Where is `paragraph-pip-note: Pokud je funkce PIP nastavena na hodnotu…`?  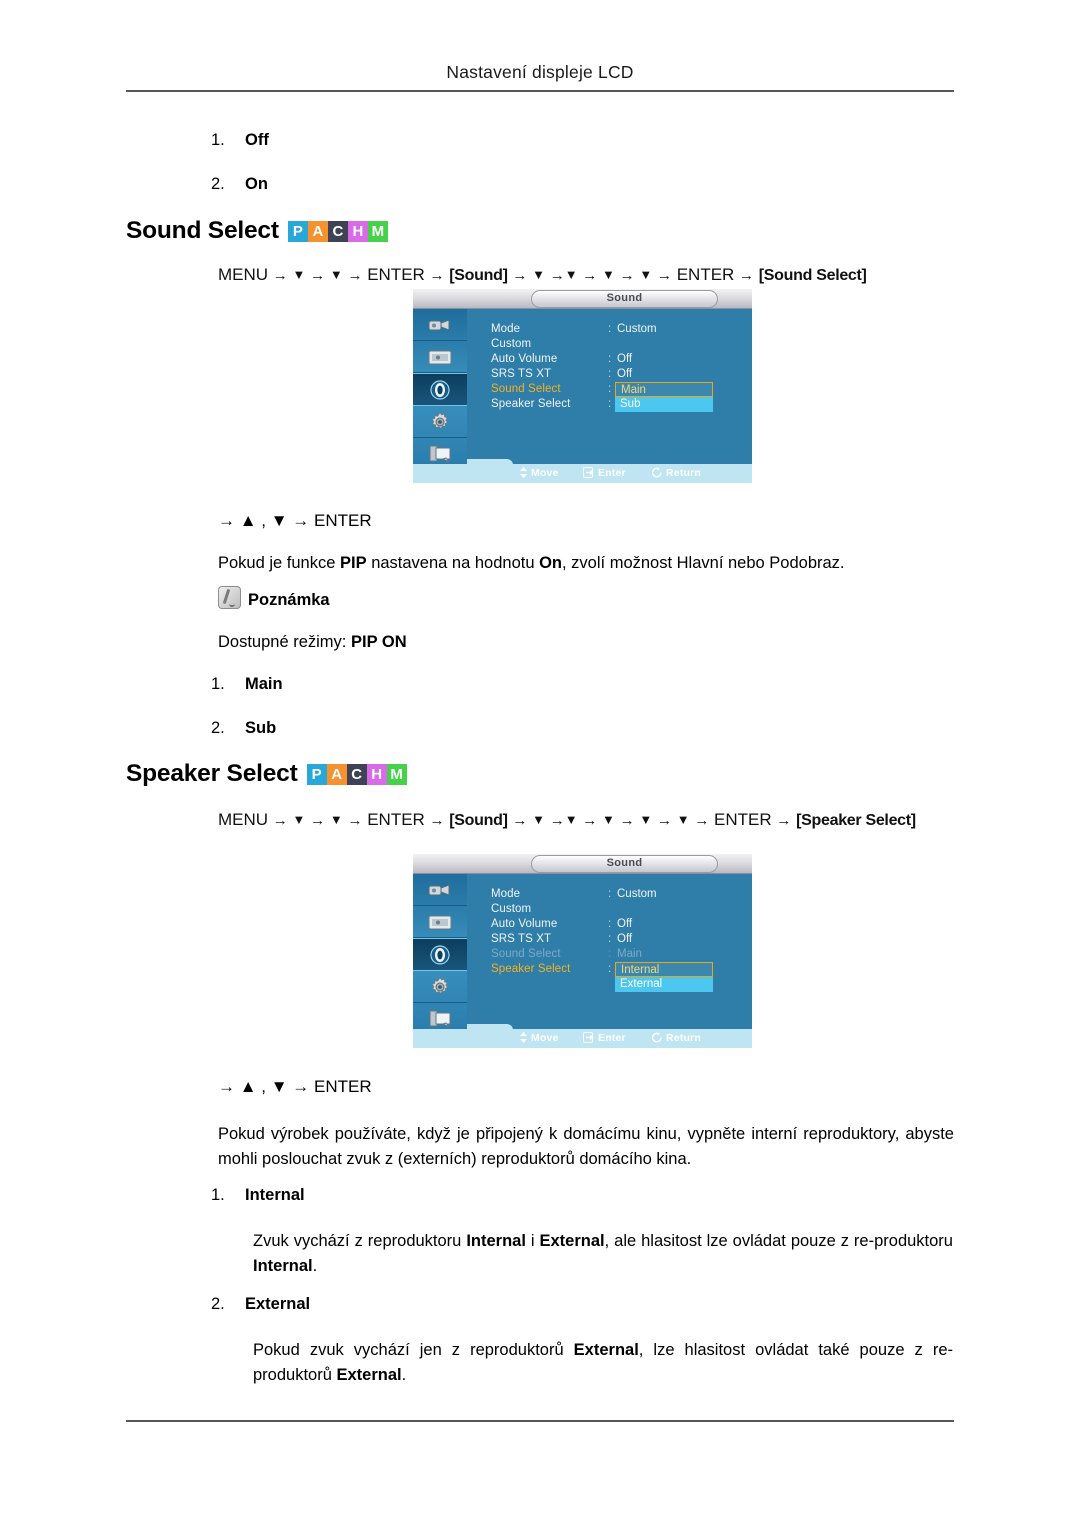
paragraph-pip-note: Pokud je funkce PIP nastavena na hodnotu… is located at coordinates (531, 563).